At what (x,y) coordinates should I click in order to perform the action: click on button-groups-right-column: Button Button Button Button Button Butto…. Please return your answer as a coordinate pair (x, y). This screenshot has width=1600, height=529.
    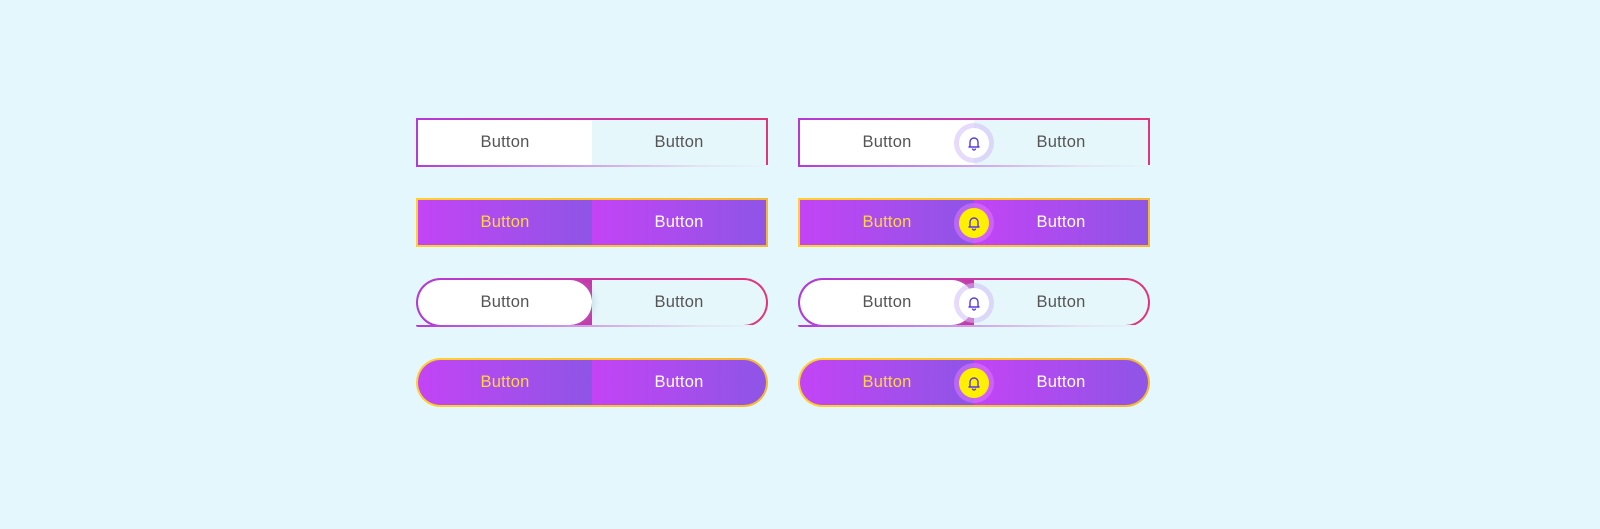
    Looking at the image, I should click on (974, 262).